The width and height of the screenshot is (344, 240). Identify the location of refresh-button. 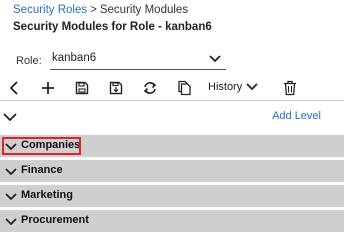
(150, 89).